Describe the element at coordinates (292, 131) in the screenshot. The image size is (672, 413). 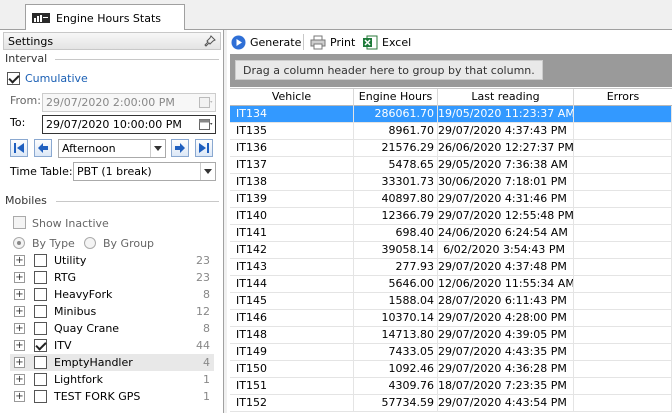
I see `vehicle-cell: IT135` at that location.